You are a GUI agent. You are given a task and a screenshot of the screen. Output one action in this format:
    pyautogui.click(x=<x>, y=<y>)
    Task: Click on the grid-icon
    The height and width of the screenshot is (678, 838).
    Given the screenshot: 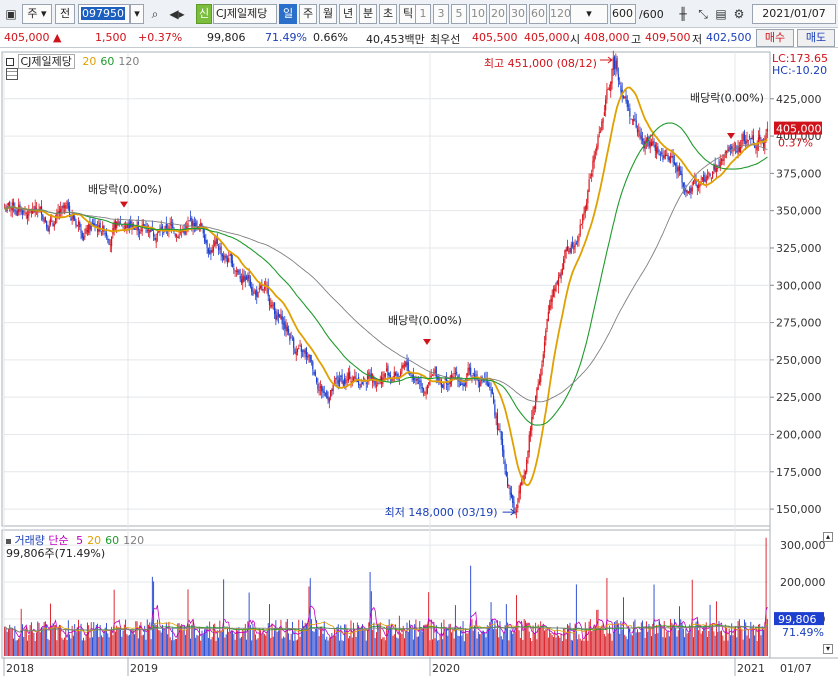 What is the action you would take?
    pyautogui.click(x=12, y=74)
    